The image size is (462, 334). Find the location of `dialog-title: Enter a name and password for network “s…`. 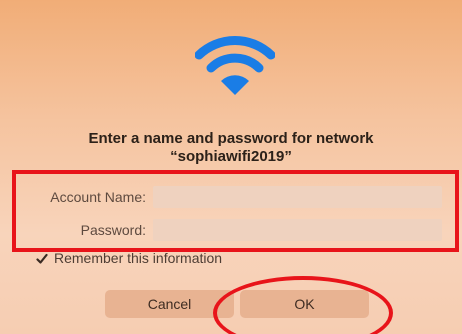

dialog-title: Enter a name and password for network “s… is located at coordinates (231, 148).